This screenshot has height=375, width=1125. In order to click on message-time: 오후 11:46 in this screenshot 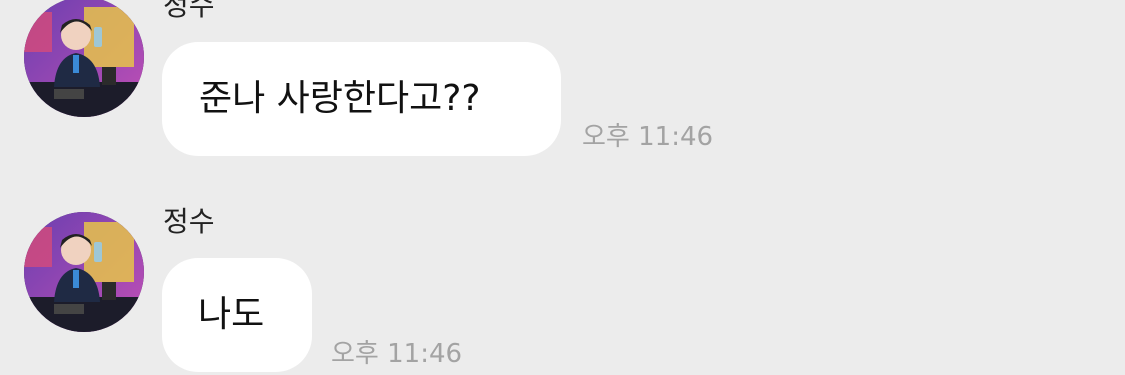, I will do `click(397, 354)`.